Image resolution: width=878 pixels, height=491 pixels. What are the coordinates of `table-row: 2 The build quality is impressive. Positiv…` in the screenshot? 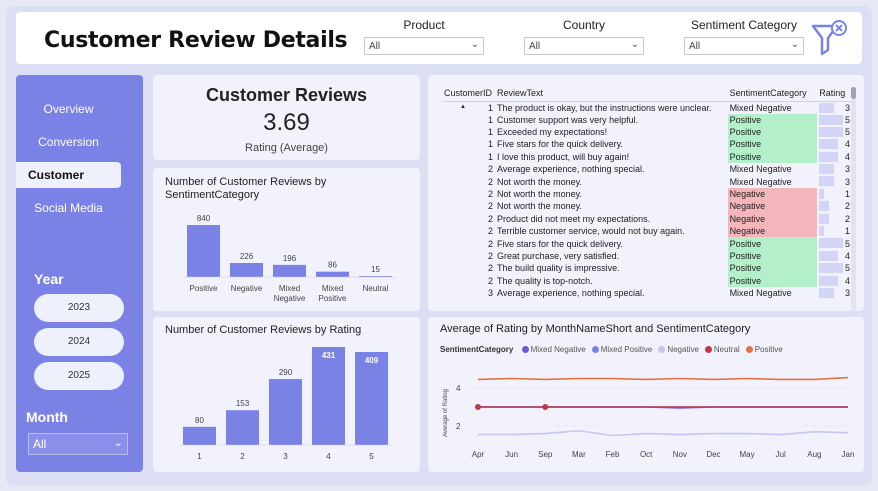 It's located at (647, 268).